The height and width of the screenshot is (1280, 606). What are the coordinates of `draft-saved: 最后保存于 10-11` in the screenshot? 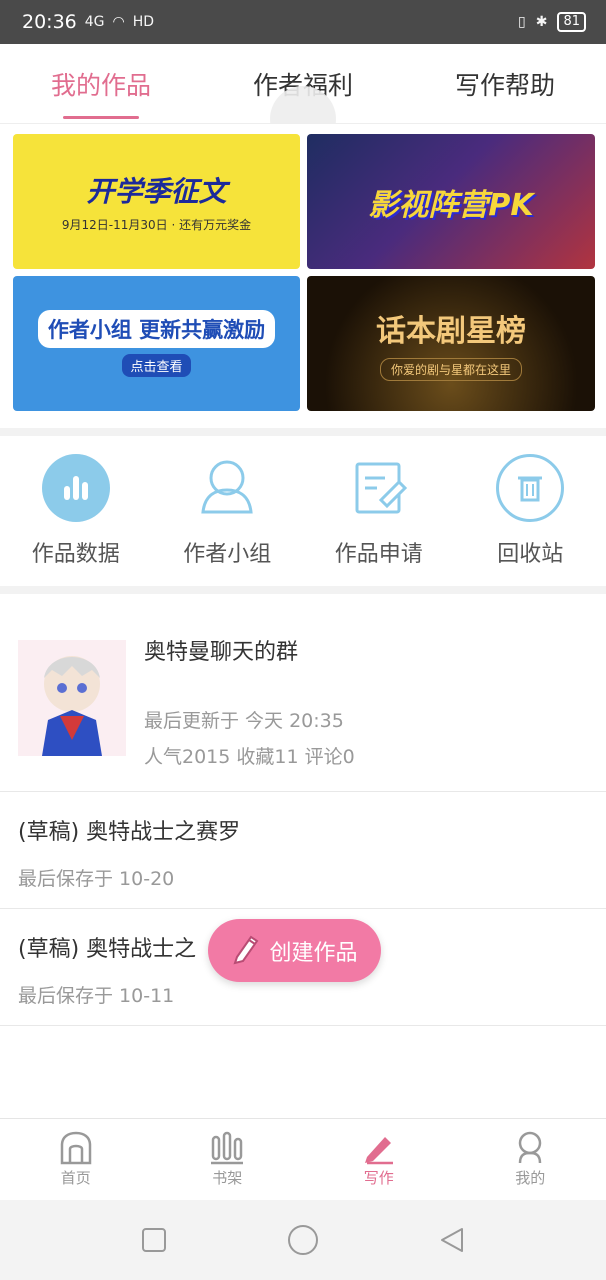 It's located at (96, 996).